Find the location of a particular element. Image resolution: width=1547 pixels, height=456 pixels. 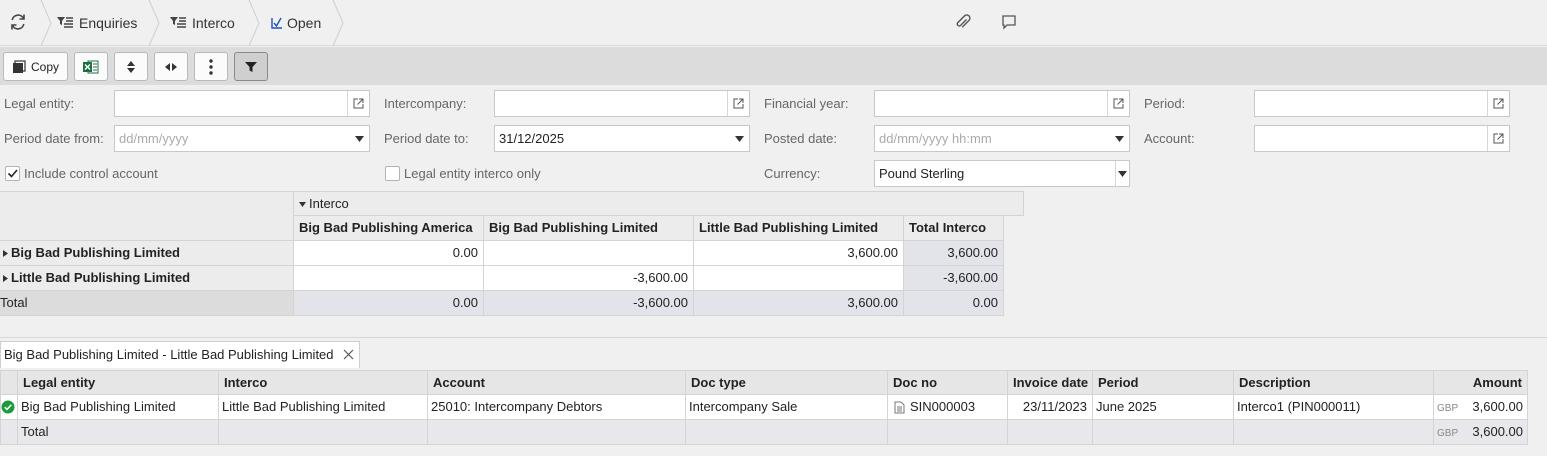

refresh-icon is located at coordinates (18, 22).